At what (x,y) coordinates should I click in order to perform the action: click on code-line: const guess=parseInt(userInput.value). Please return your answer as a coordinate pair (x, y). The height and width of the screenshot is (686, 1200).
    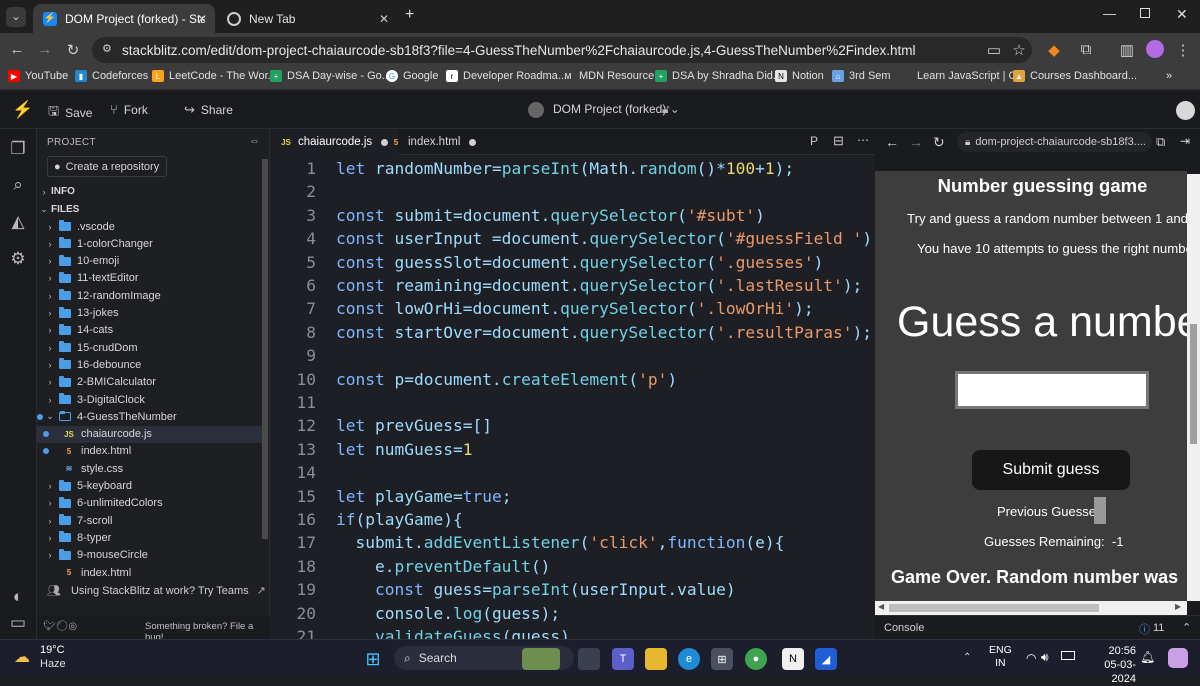
    Looking at the image, I should click on (536, 589).